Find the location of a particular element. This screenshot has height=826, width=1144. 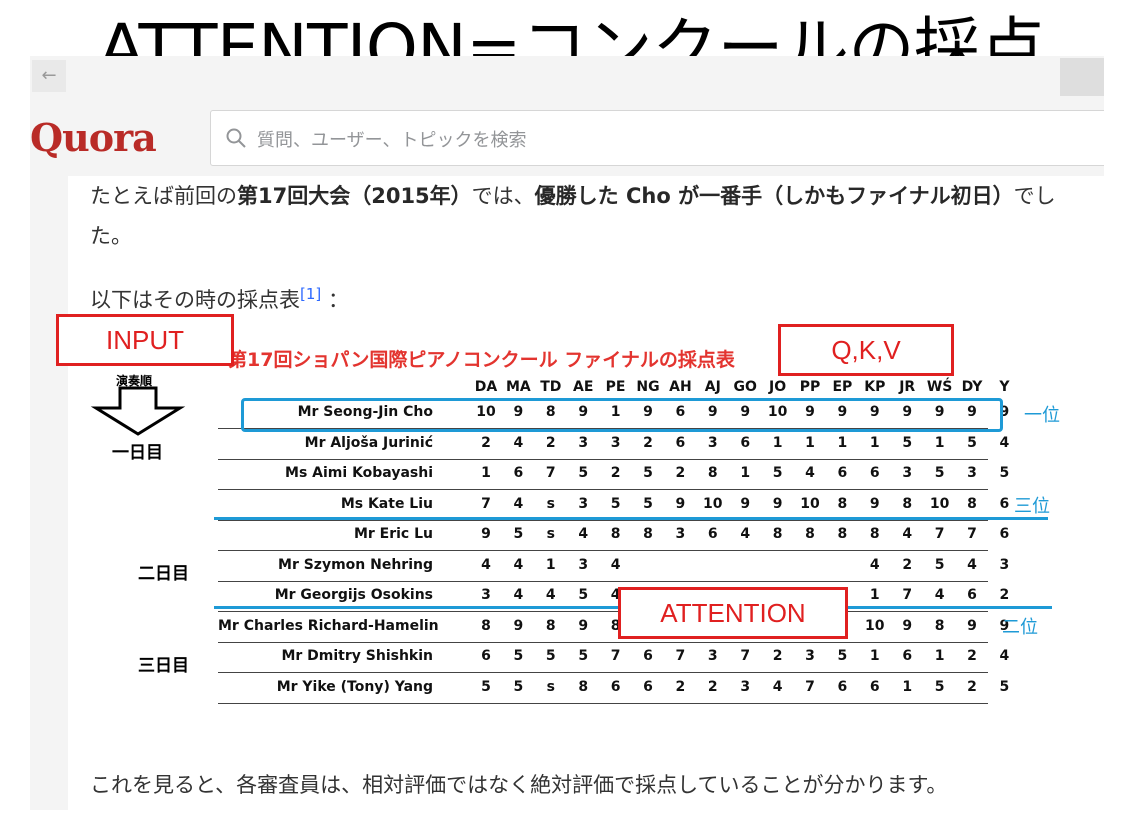

day-1-label: 一日目 is located at coordinates (137, 453).